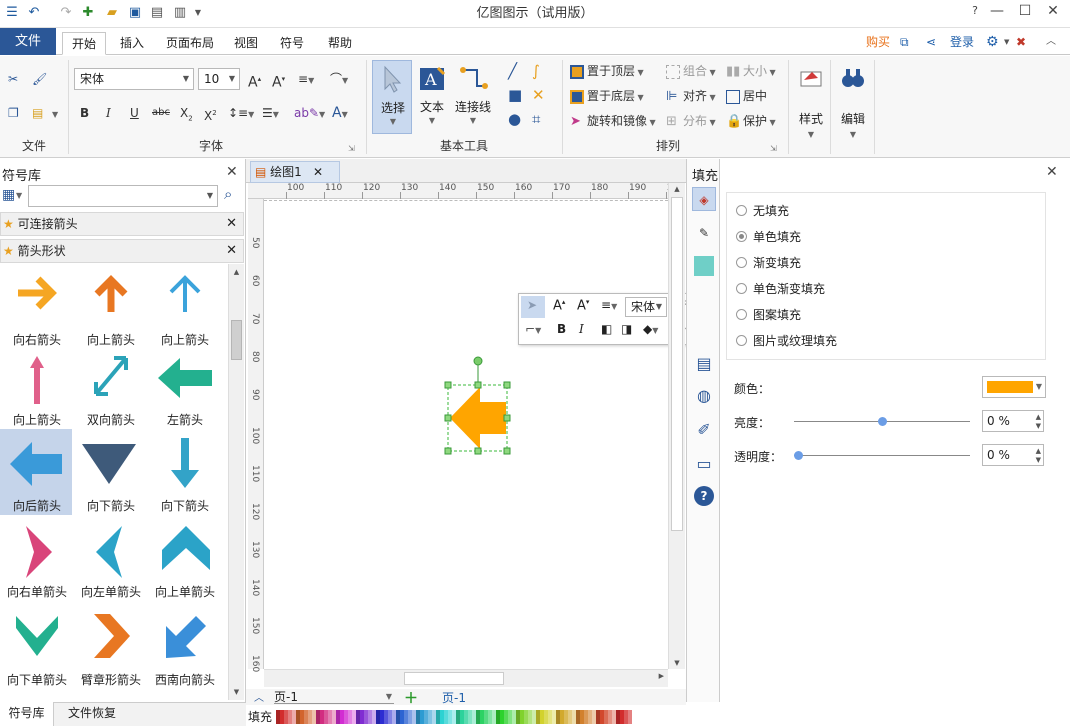 Image resolution: width=1070 pixels, height=726 pixels. What do you see at coordinates (536, 119) in the screenshot?
I see `crop-tool-icon: ⌗` at bounding box center [536, 119].